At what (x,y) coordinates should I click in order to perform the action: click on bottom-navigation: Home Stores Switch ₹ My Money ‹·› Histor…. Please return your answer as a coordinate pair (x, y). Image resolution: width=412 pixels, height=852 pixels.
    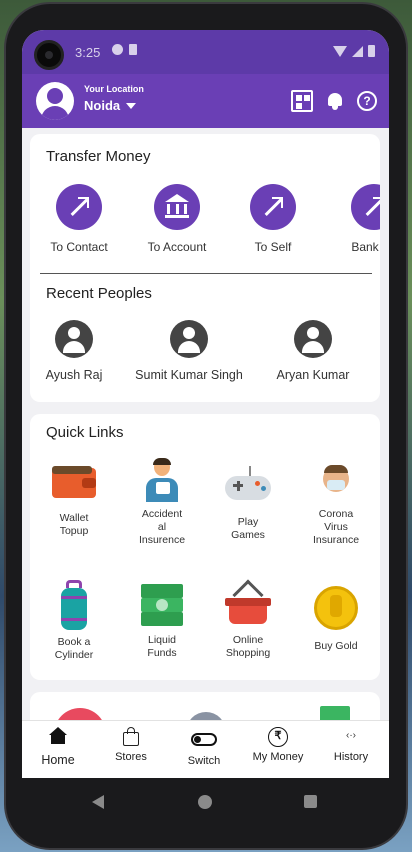
    Looking at the image, I should click on (205, 749).